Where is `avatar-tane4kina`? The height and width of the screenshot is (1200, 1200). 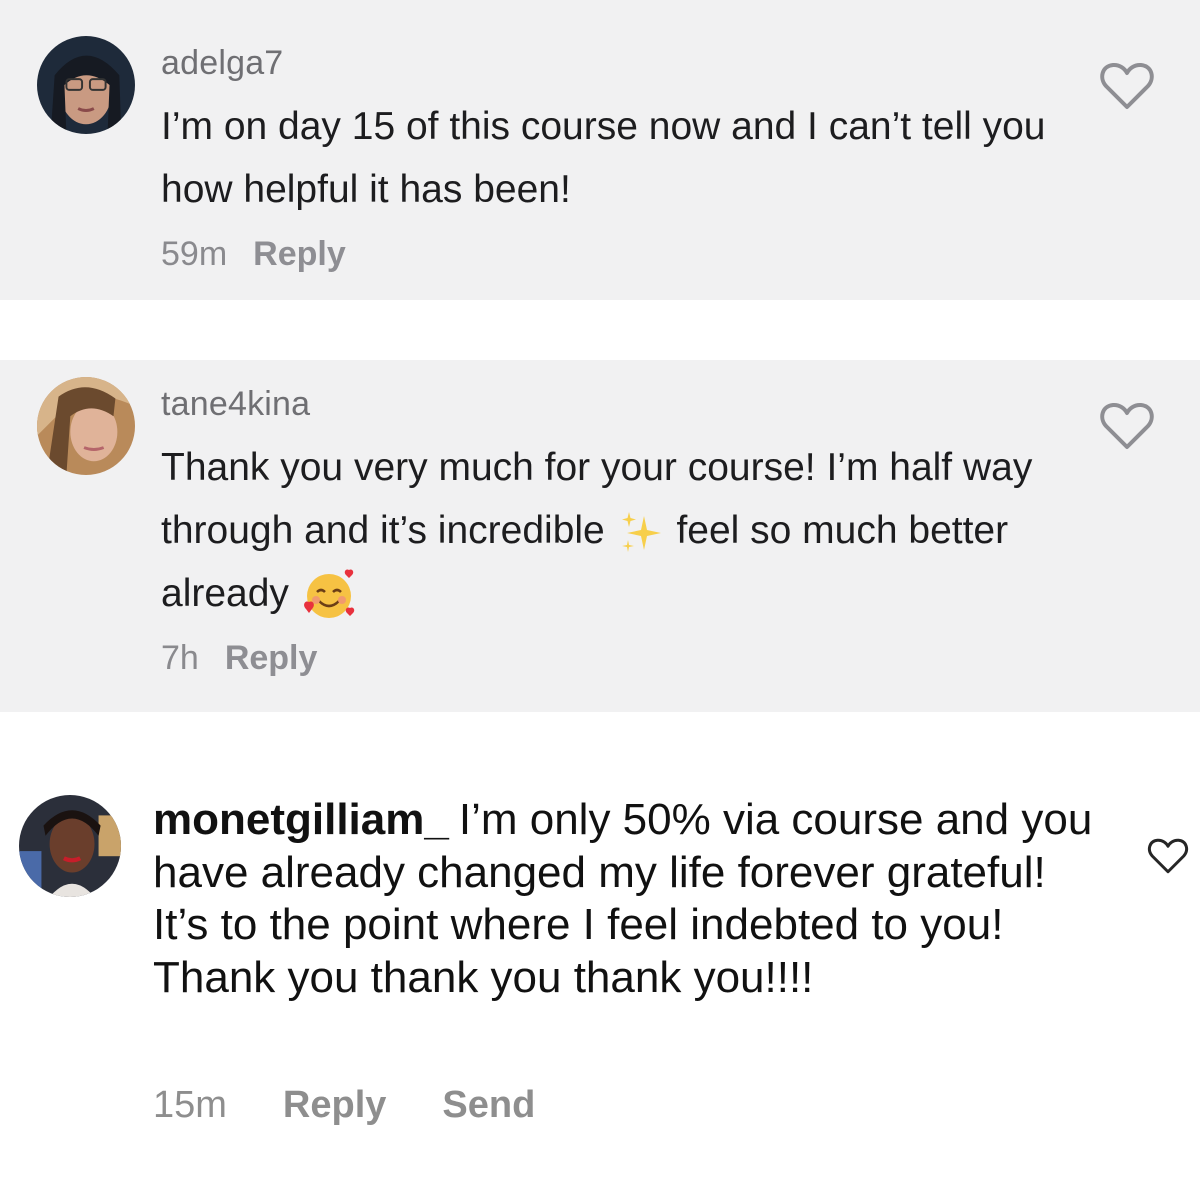 avatar-tane4kina is located at coordinates (86, 426).